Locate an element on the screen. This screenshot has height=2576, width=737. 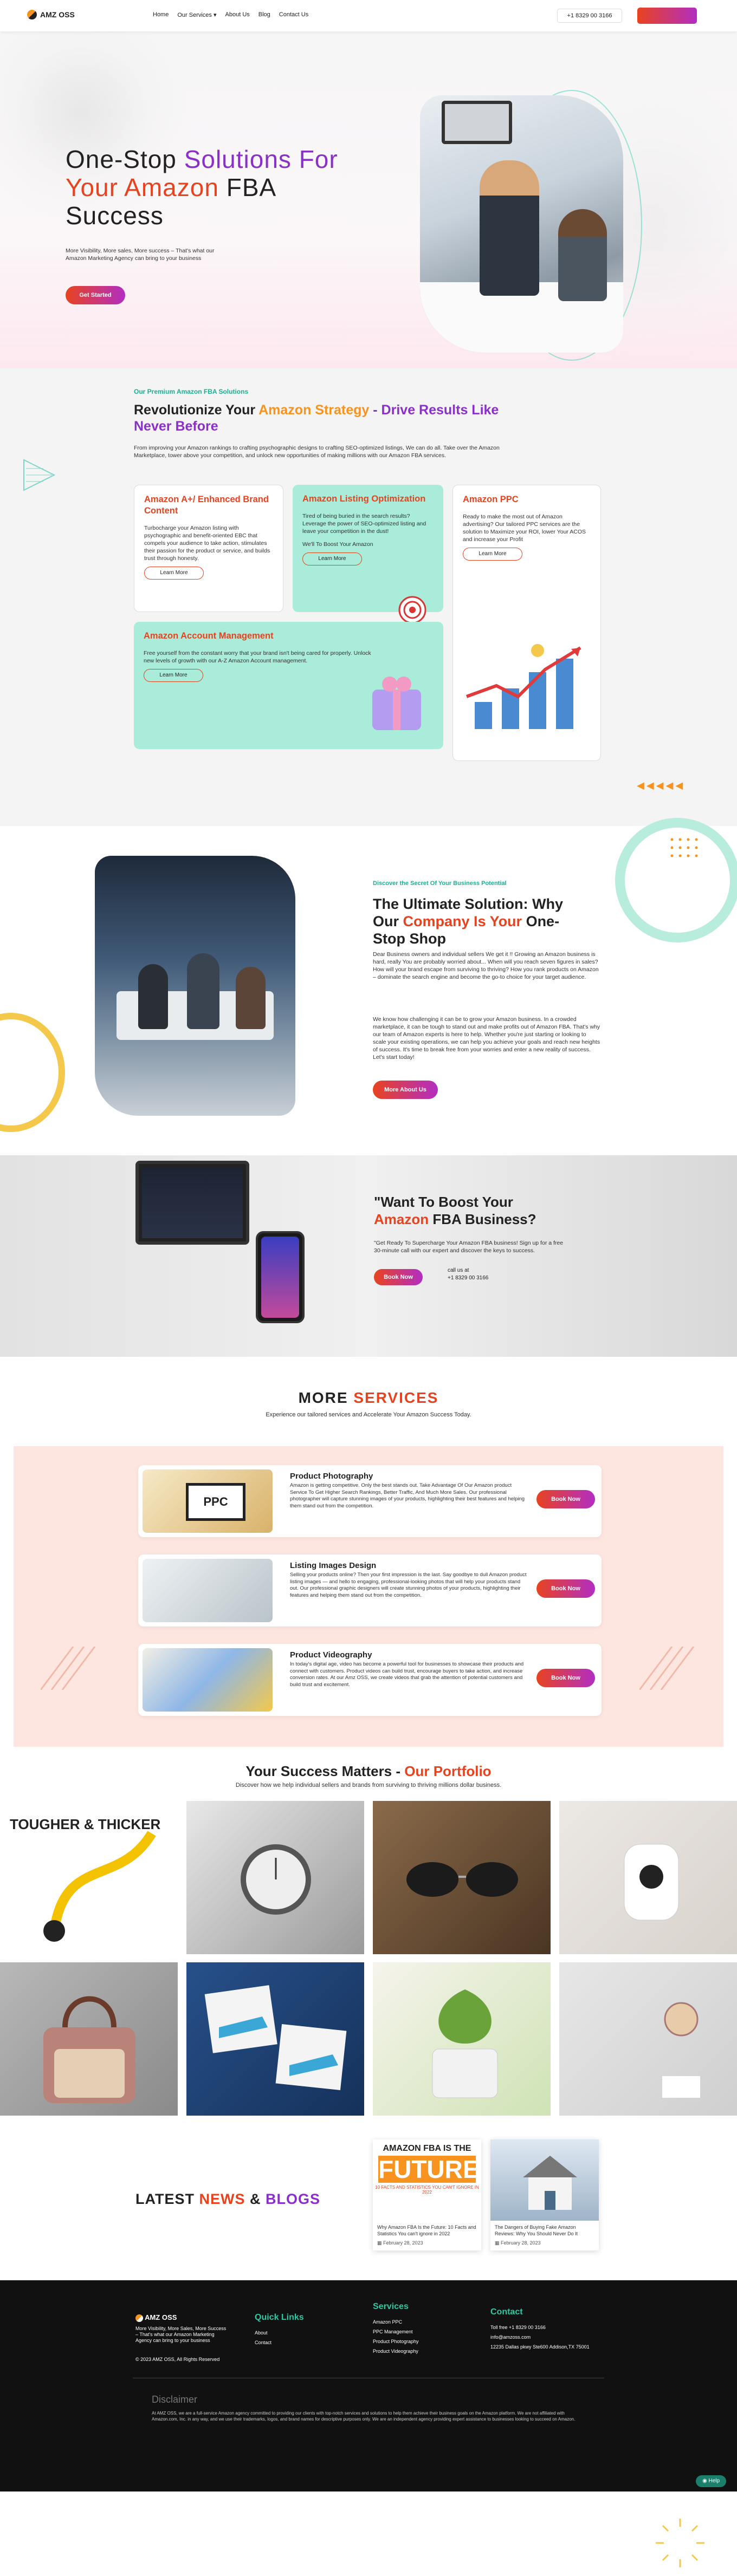
watch-icon is located at coordinates (276, 1879).